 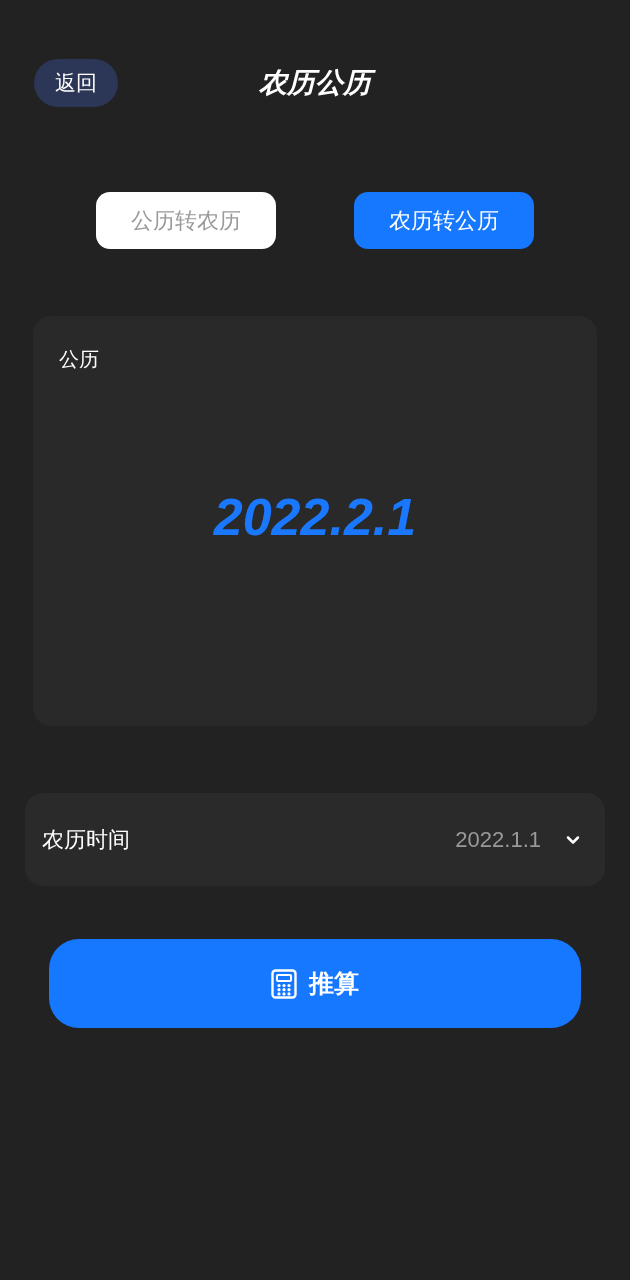 I want to click on tab: 公历转农历, so click(x=186, y=220).